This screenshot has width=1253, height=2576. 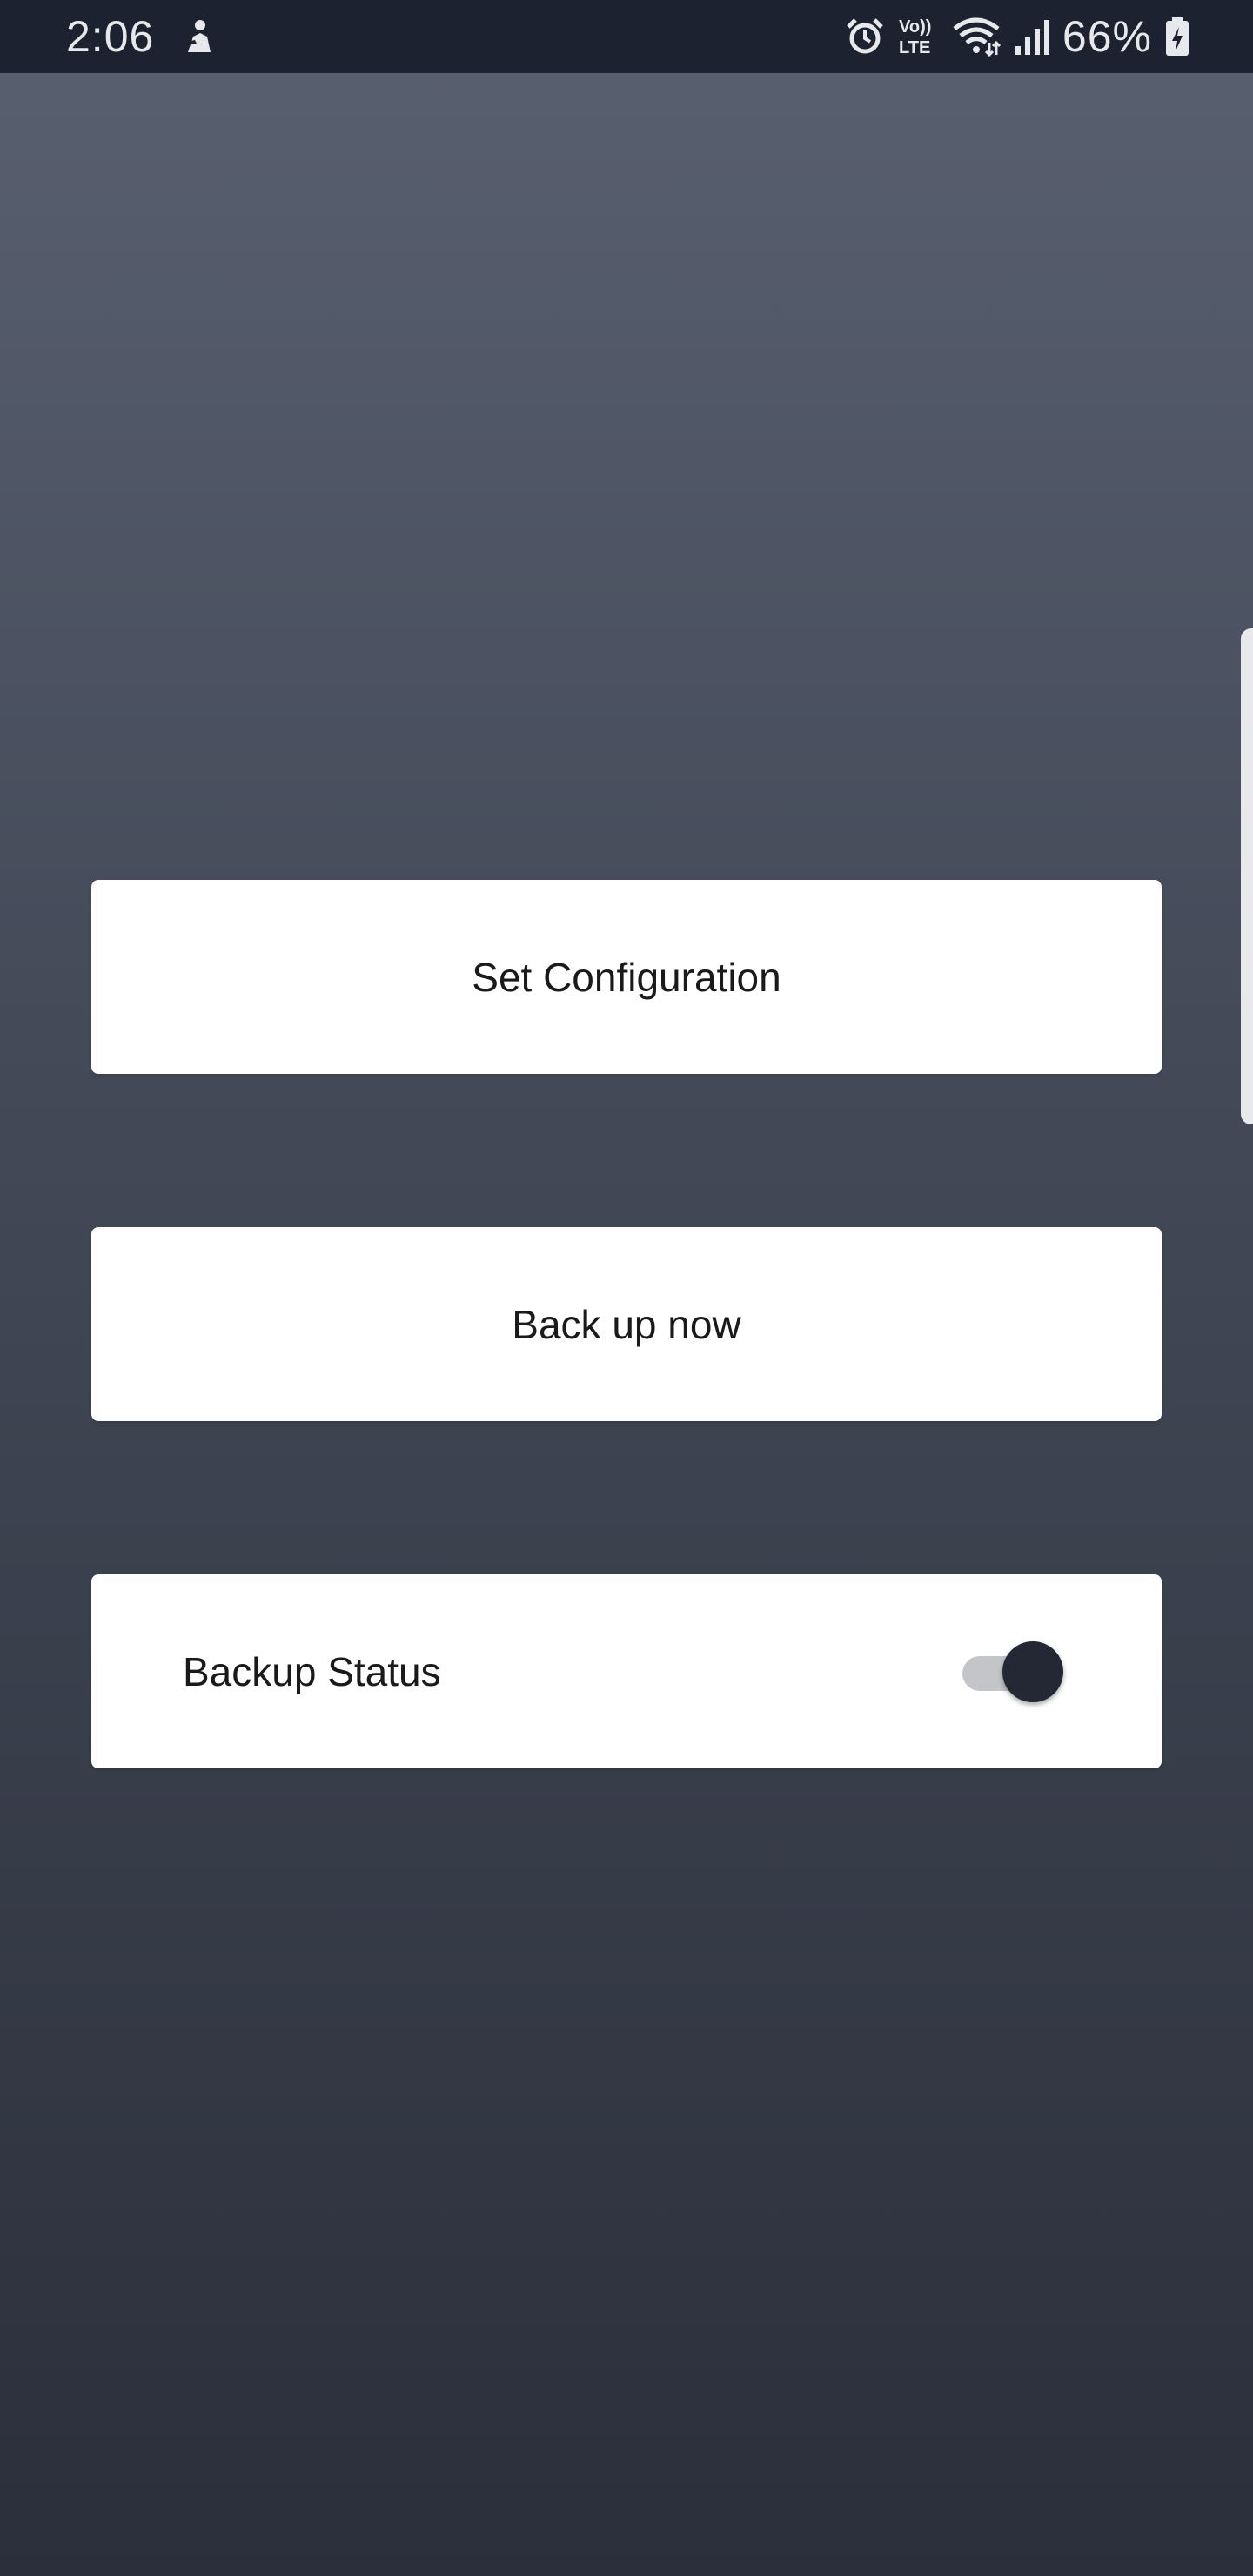 I want to click on battery-percent: 66%, so click(x=1107, y=37).